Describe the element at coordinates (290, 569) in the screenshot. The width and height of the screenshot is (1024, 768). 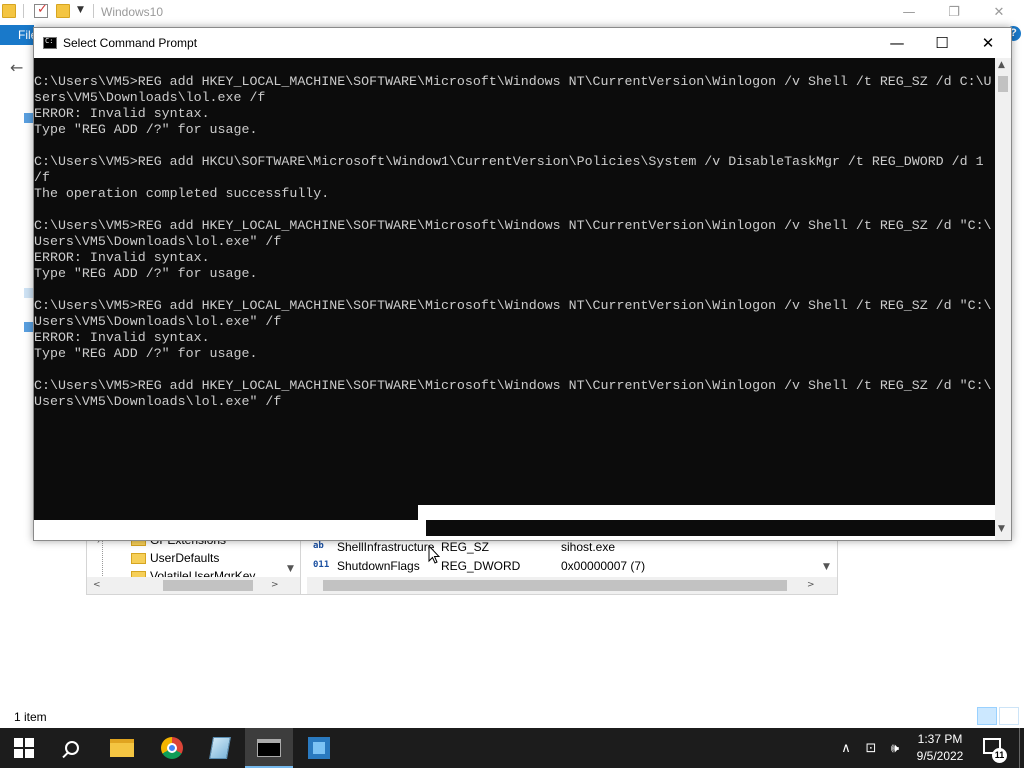
I see `tree-scroll-down-icon: ▼` at that location.